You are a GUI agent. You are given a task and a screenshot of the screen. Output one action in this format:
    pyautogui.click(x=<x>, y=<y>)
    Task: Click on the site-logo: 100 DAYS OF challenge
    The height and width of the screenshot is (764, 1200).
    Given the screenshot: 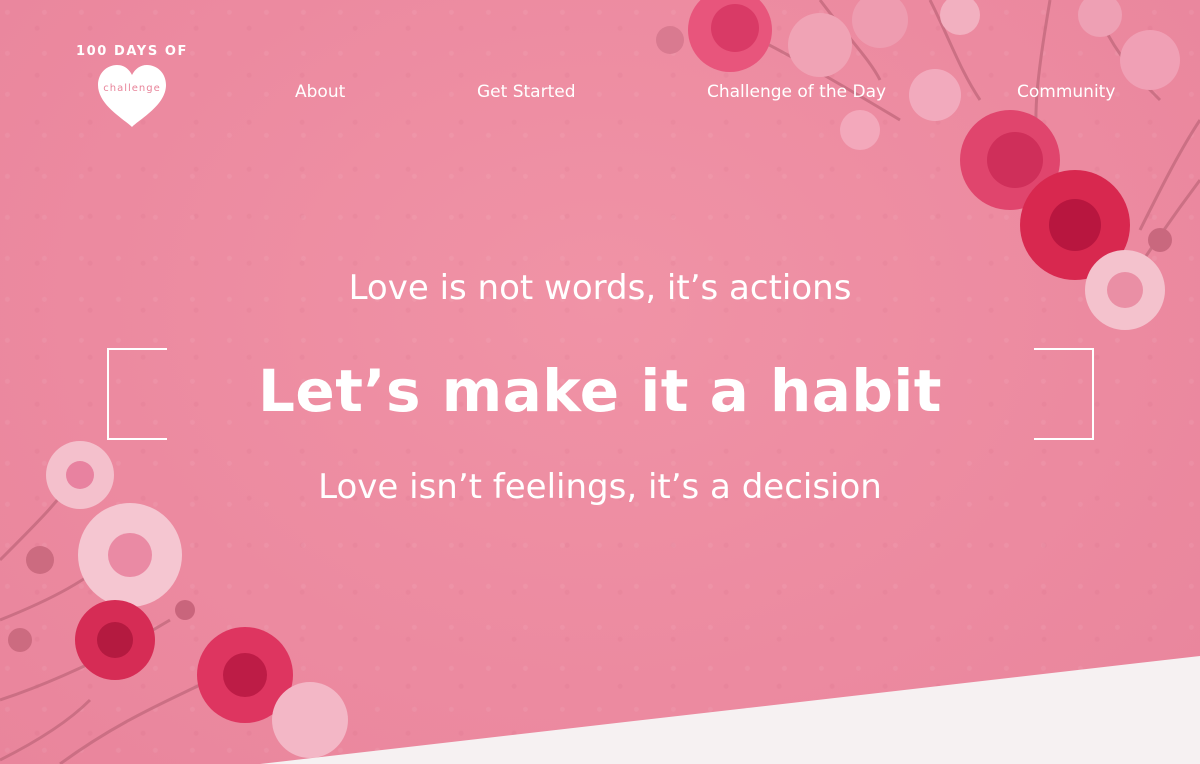 What is the action you would take?
    pyautogui.click(x=132, y=87)
    